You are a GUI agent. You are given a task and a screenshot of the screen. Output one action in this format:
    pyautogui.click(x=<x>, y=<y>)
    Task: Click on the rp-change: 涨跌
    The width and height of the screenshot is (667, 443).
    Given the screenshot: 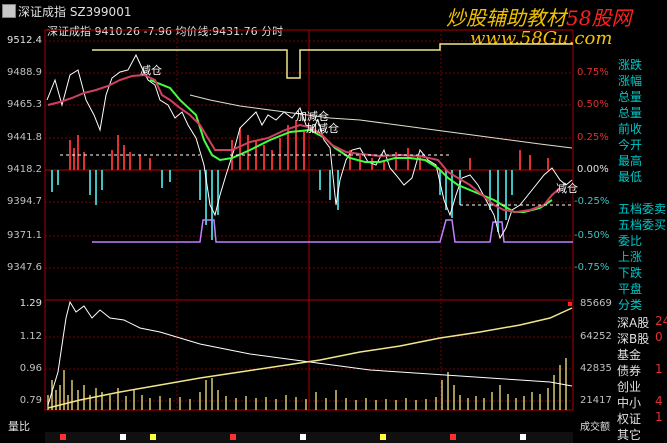 What is the action you would take?
    pyautogui.click(x=630, y=65)
    